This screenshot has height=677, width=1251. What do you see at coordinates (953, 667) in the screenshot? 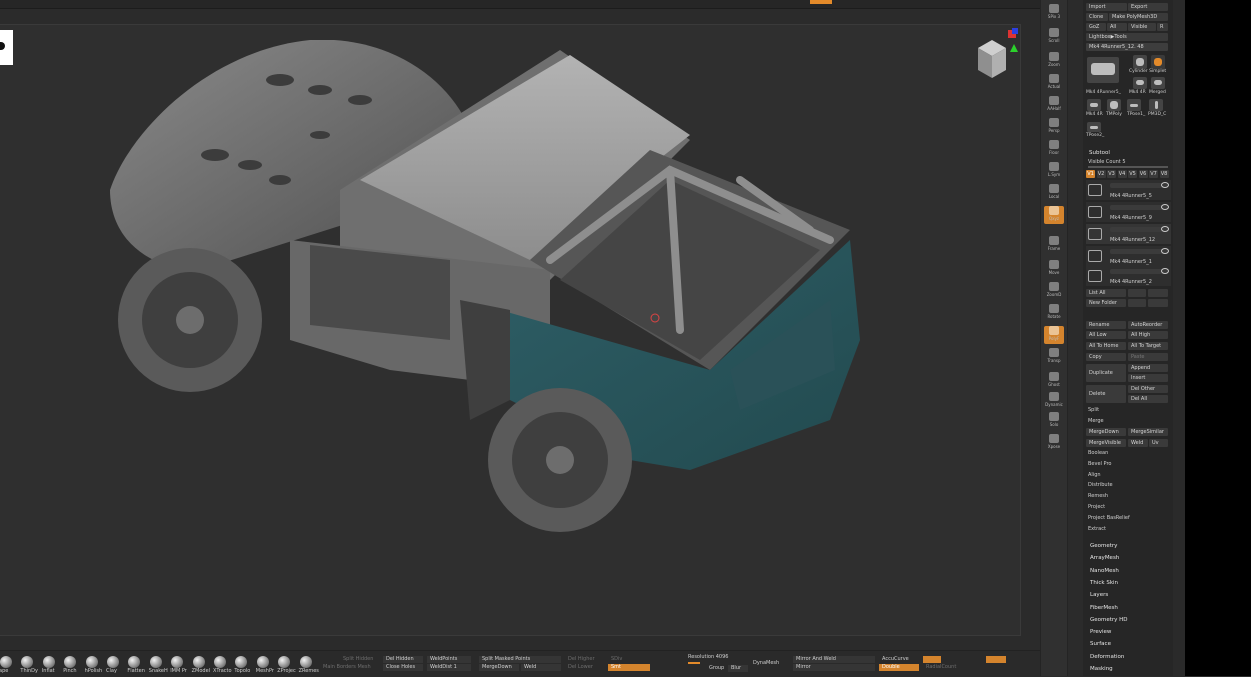
I see `radial-count-slider: RadialCount` at bounding box center [953, 667].